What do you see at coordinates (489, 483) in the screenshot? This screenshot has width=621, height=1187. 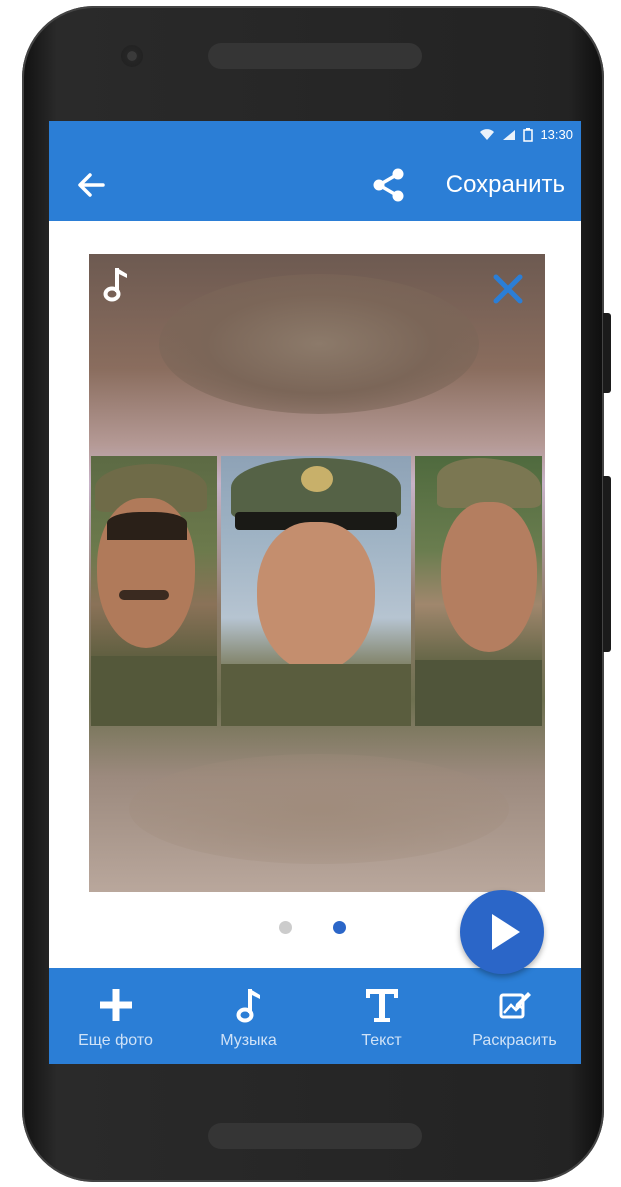 I see `field-cap` at bounding box center [489, 483].